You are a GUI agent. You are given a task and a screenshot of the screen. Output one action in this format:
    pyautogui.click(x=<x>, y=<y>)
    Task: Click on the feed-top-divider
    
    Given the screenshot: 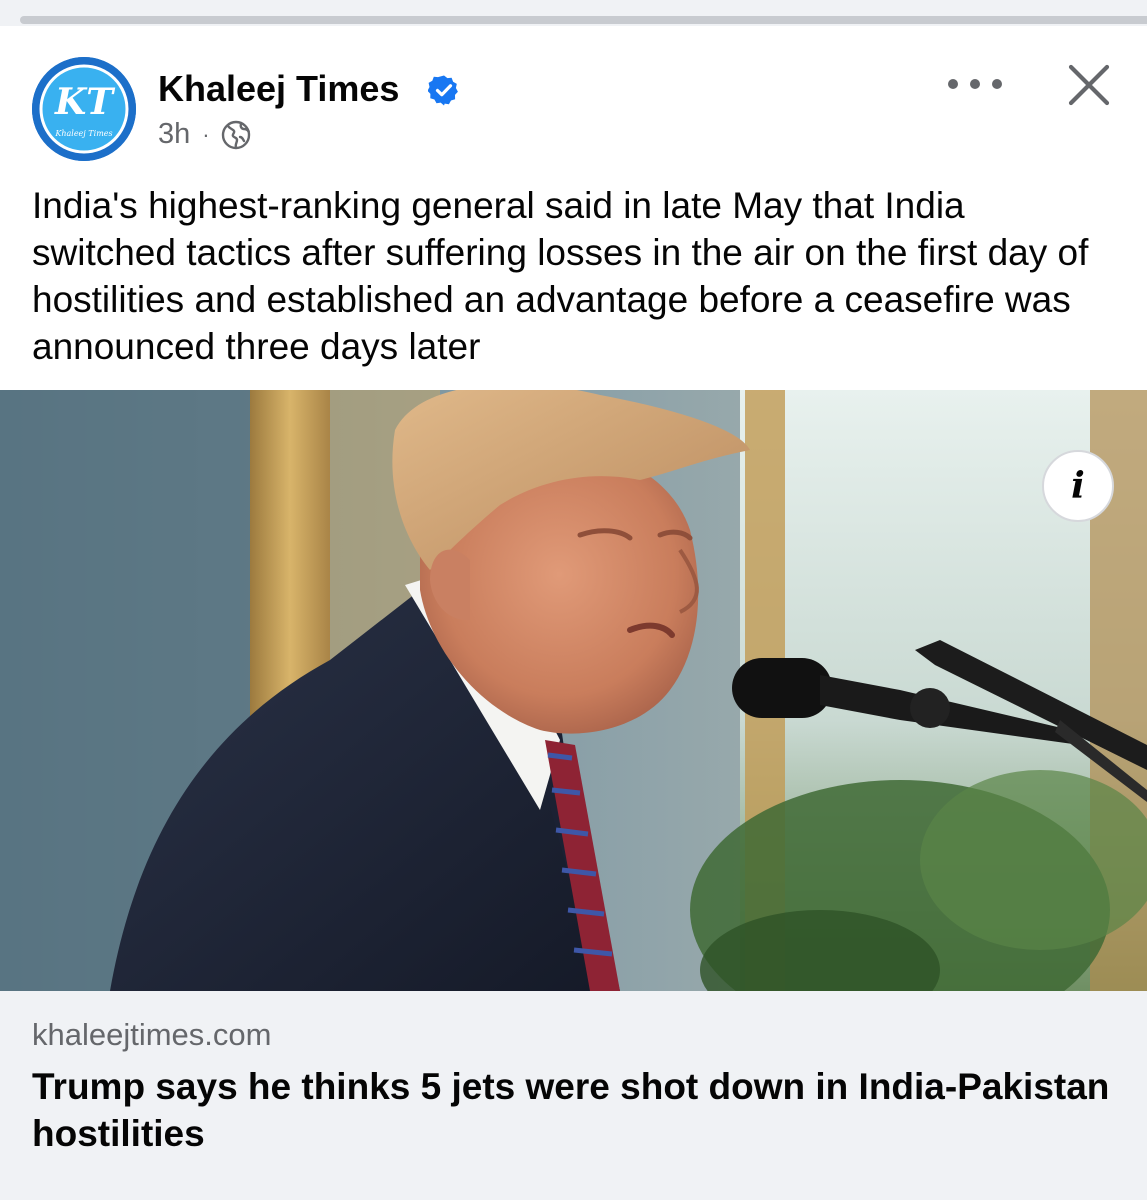 What is the action you would take?
    pyautogui.click(x=573, y=13)
    